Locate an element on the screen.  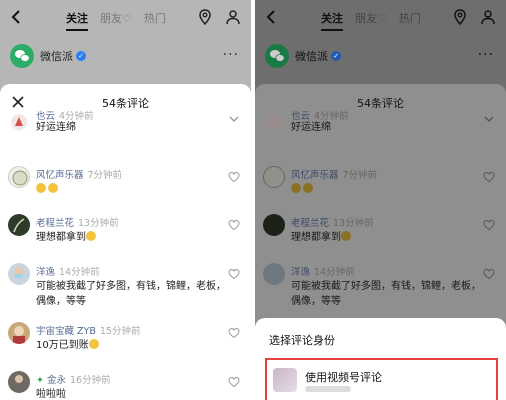
identity-sheet-title: 选择评论身份 is located at coordinates (302, 340).